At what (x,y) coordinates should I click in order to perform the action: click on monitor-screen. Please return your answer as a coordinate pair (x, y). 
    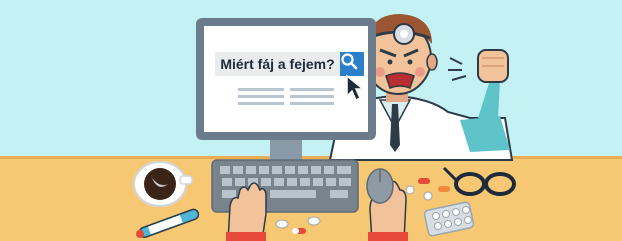
    Looking at the image, I should click on (286, 79).